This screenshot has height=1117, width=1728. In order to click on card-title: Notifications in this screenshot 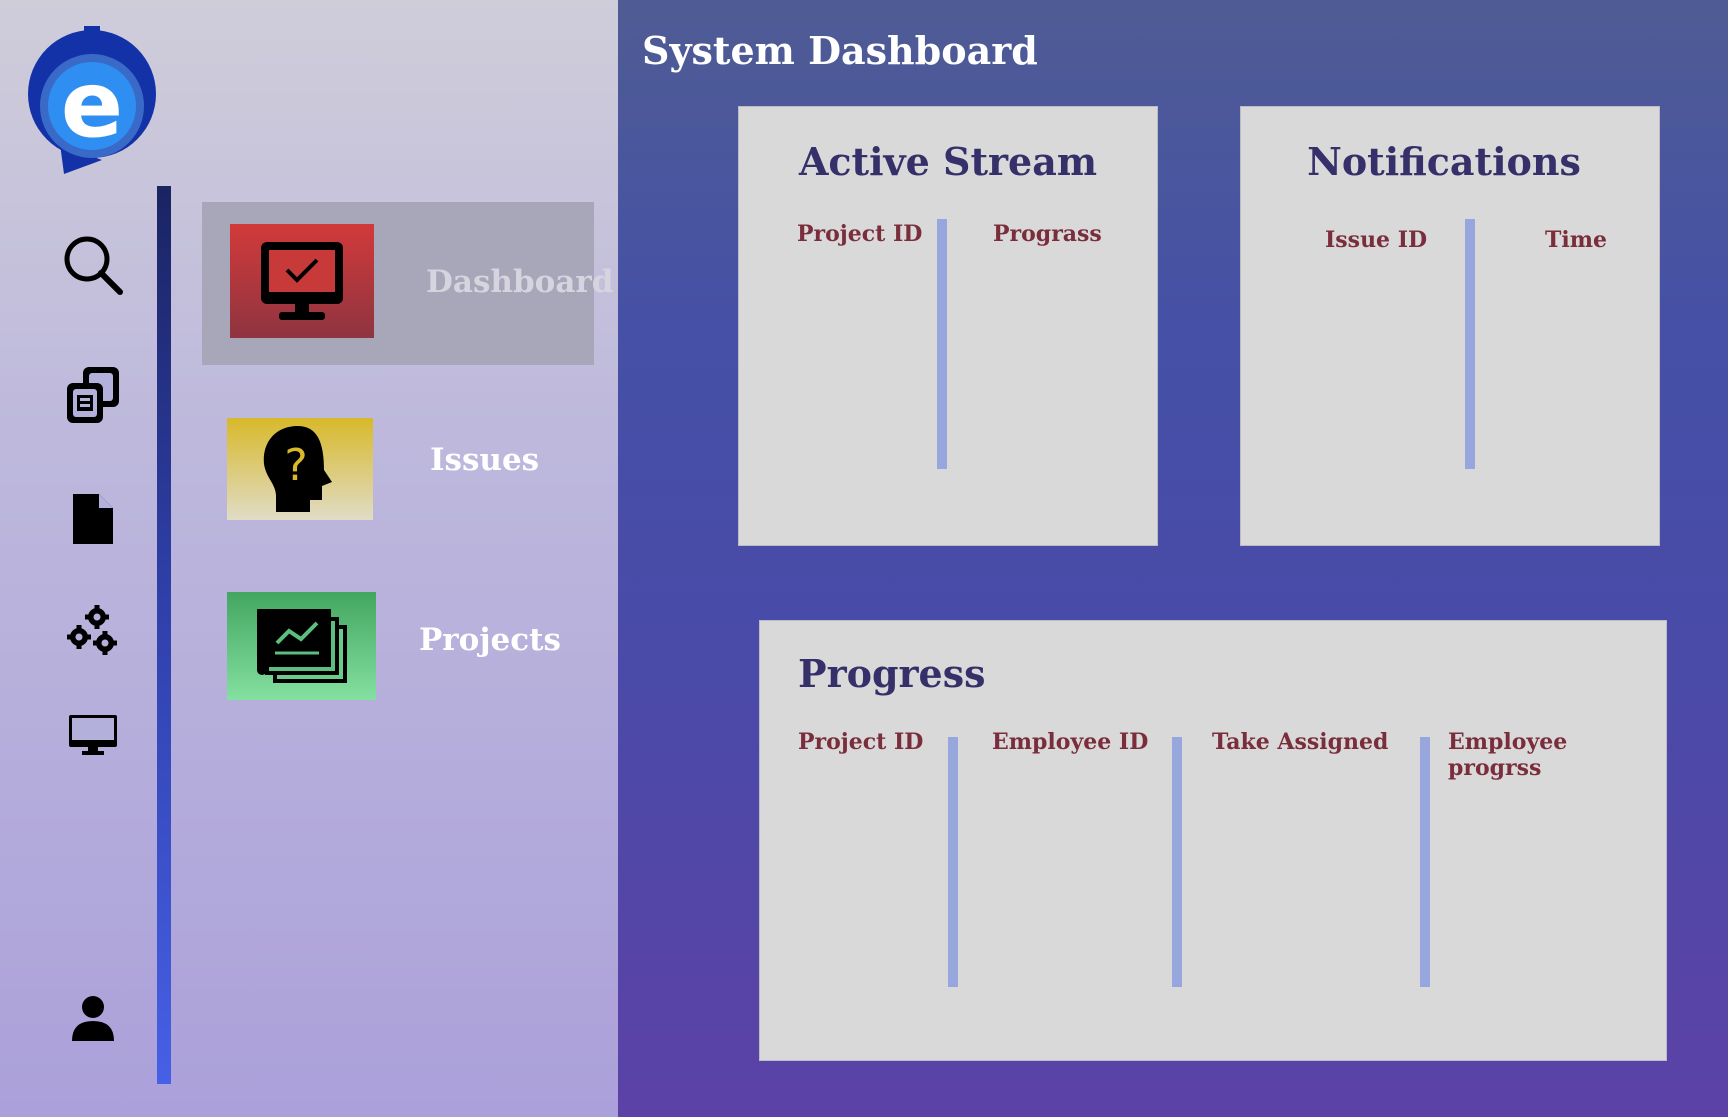, I will do `click(1444, 161)`.